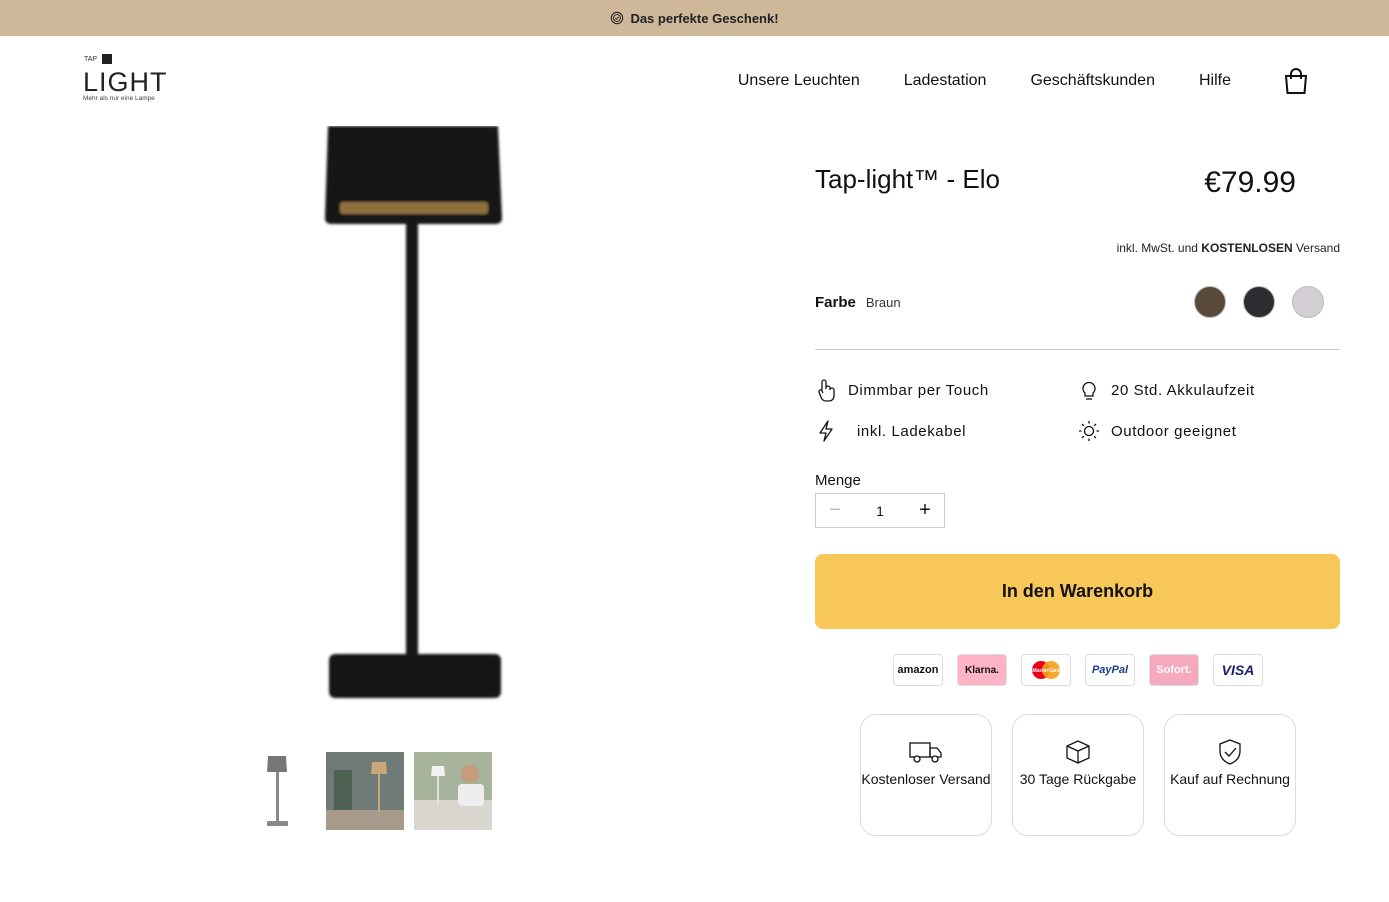  I want to click on shopping-bag-icon, so click(1296, 81).